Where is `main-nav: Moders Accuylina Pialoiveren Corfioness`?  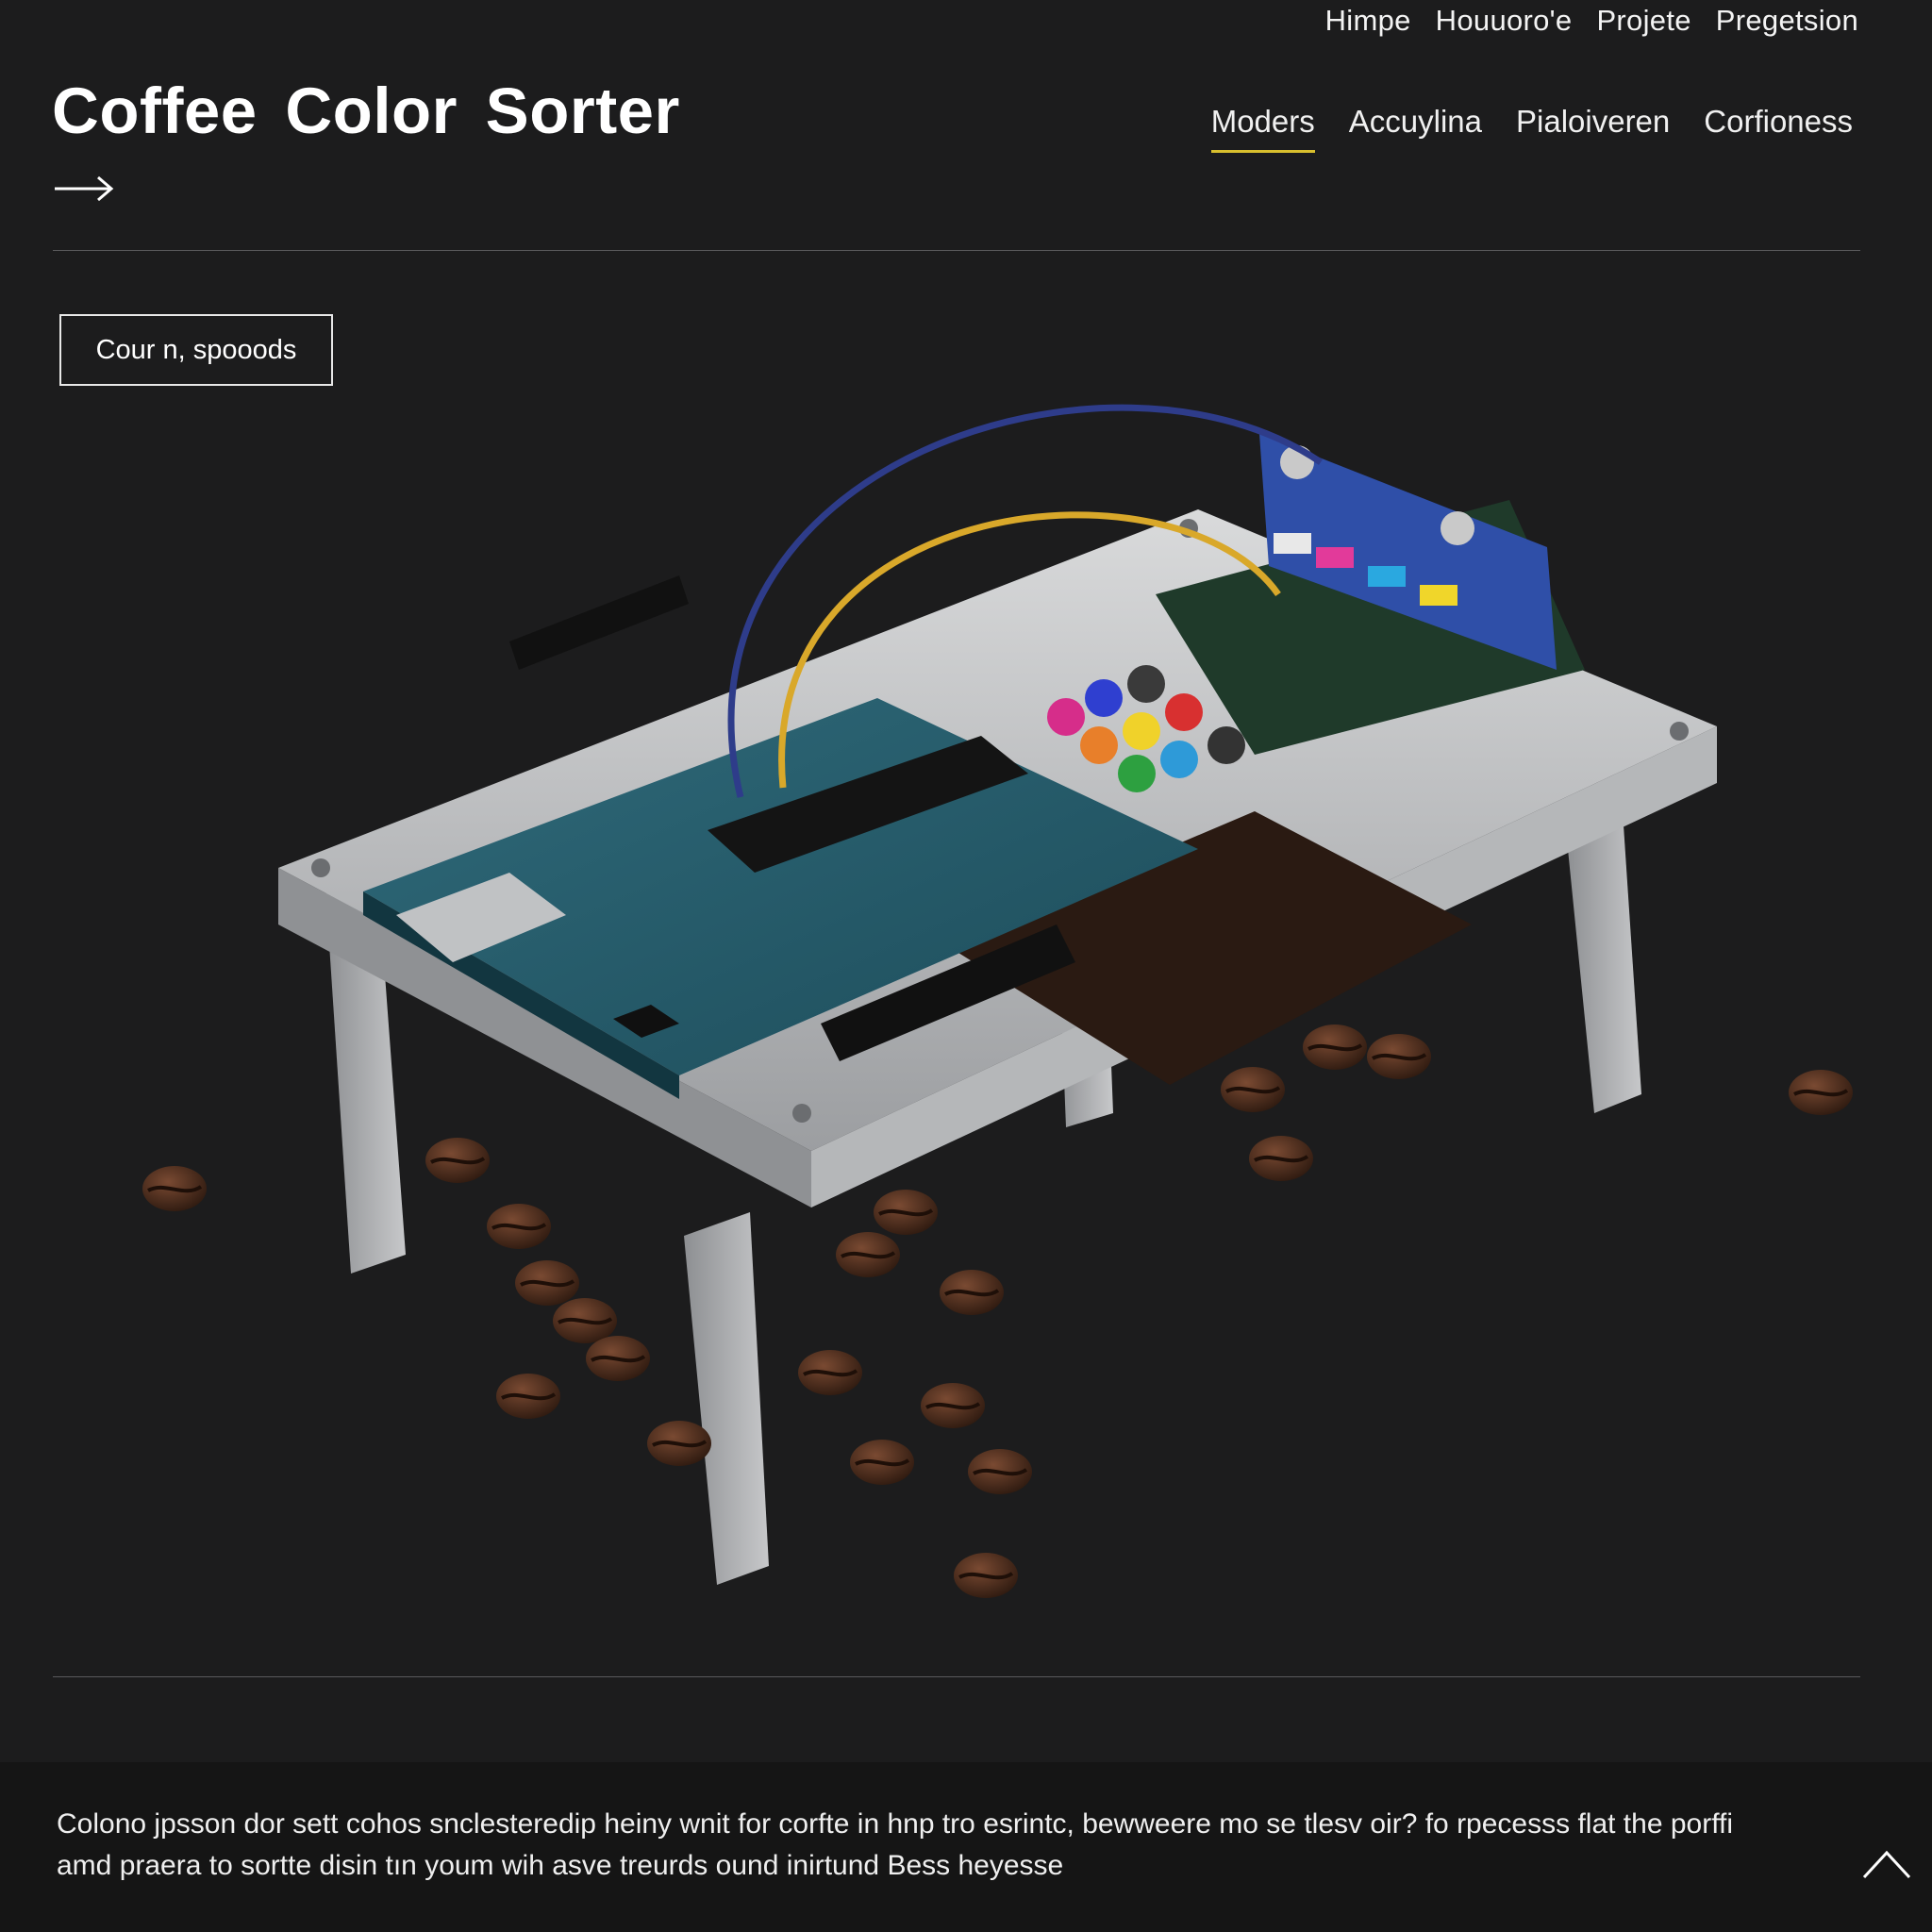 main-nav: Moders Accuylina Pialoiveren Corfioness is located at coordinates (1532, 129).